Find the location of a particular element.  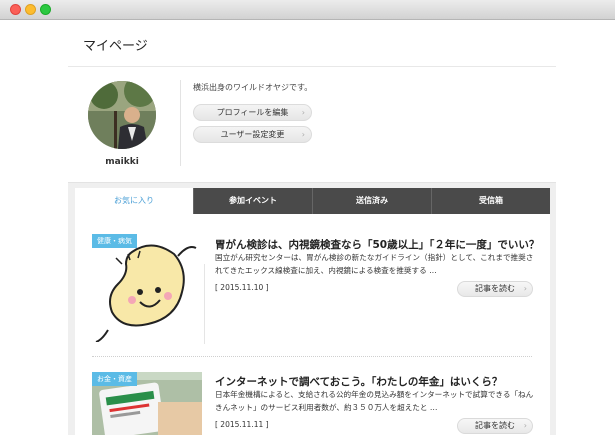

article-date: [ 2015.11.11 ] is located at coordinates (242, 424).